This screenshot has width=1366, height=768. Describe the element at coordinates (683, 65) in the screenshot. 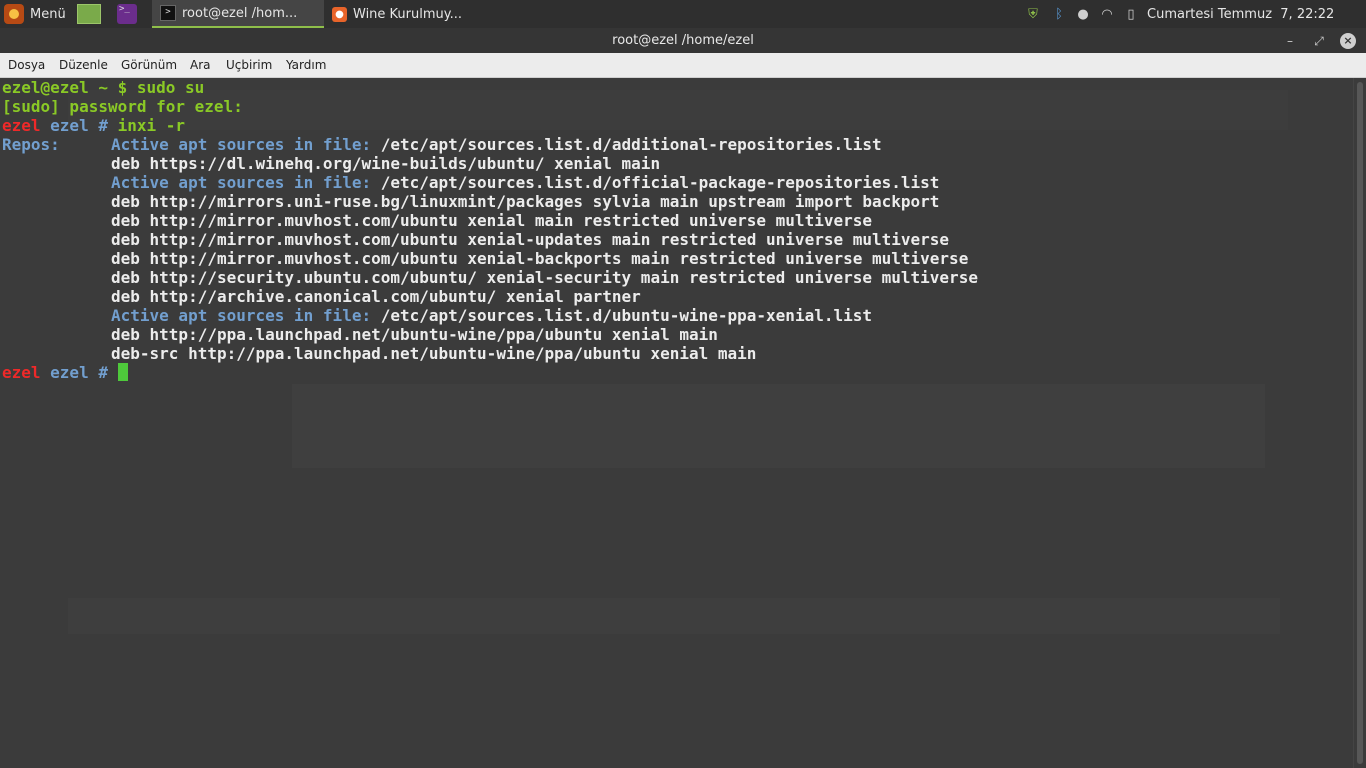

I see `menubar: Dosya Düzenle Görünüm Ara Uçbirim Yardım` at that location.